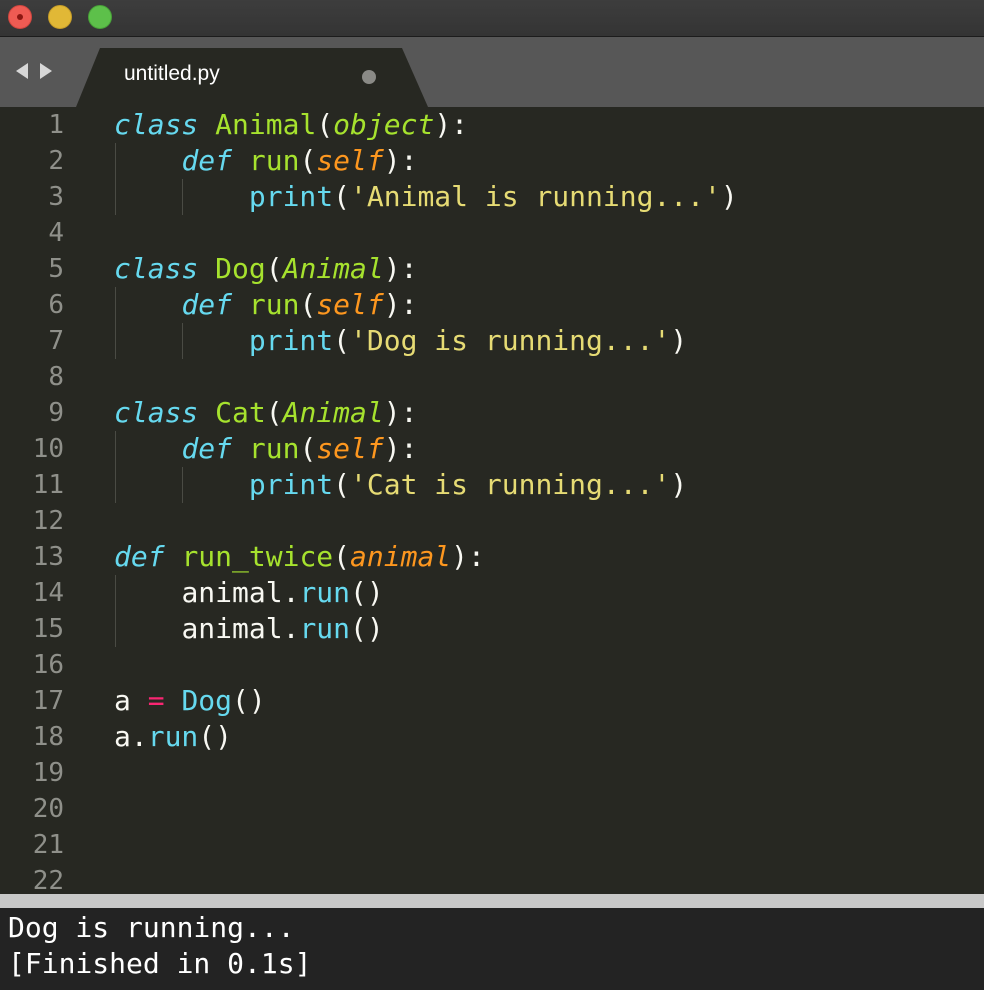  I want to click on code-token: class, so click(156, 124).